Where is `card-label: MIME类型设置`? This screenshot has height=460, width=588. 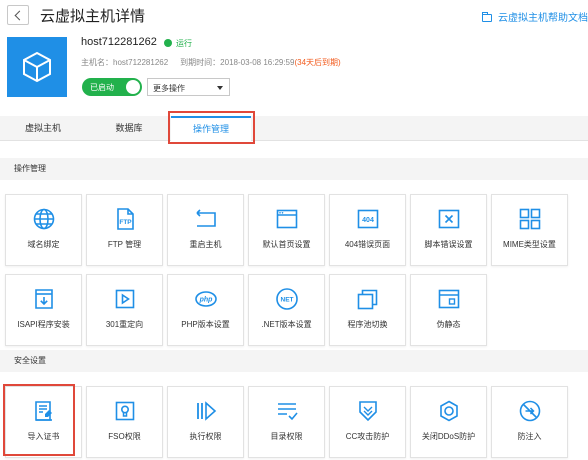 card-label: MIME类型设置 is located at coordinates (529, 244).